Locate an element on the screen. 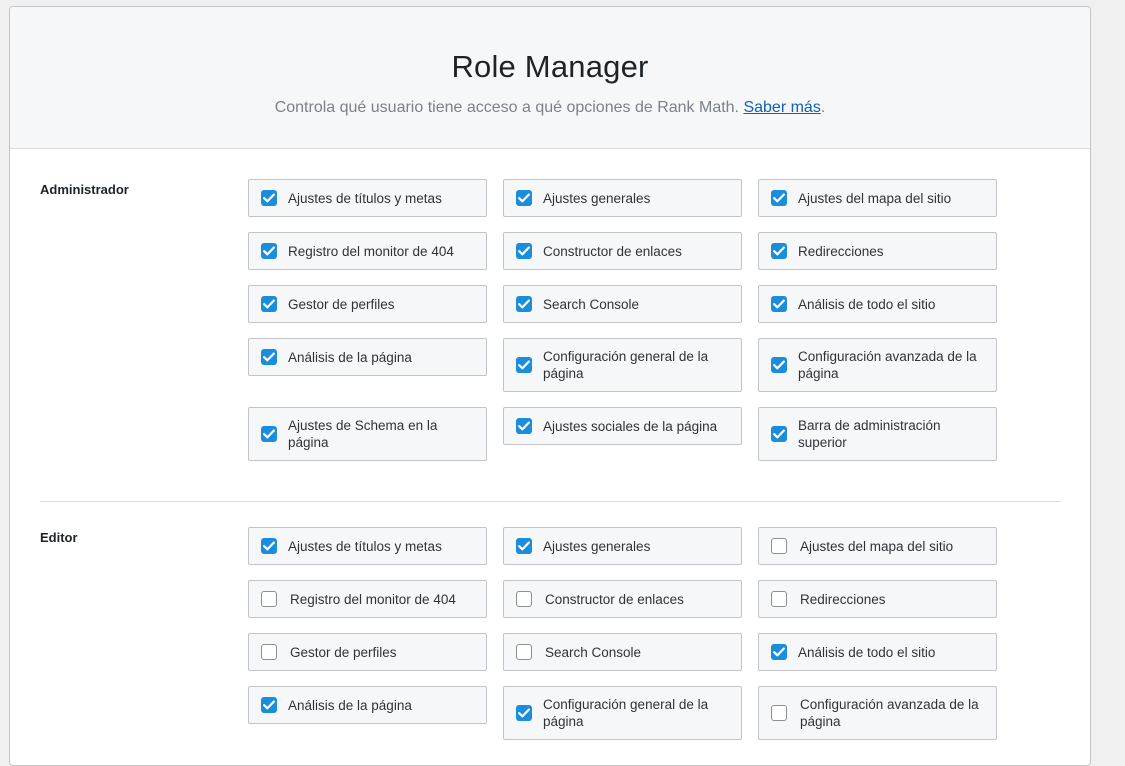  description-period: . is located at coordinates (823, 107).